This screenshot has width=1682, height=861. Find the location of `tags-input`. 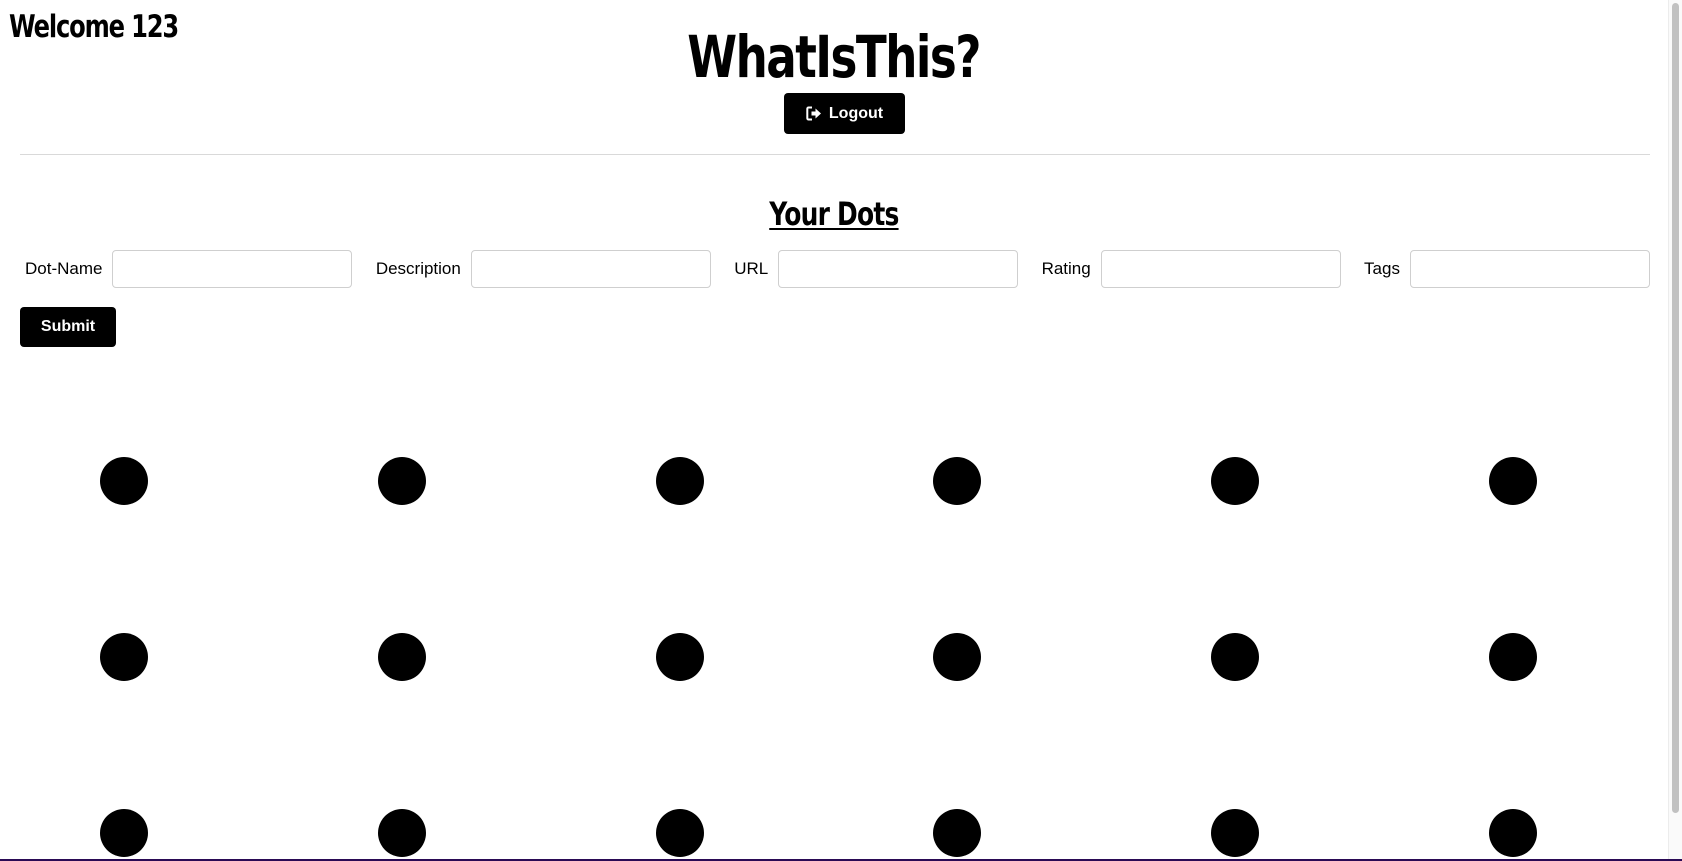

tags-input is located at coordinates (1529, 269).